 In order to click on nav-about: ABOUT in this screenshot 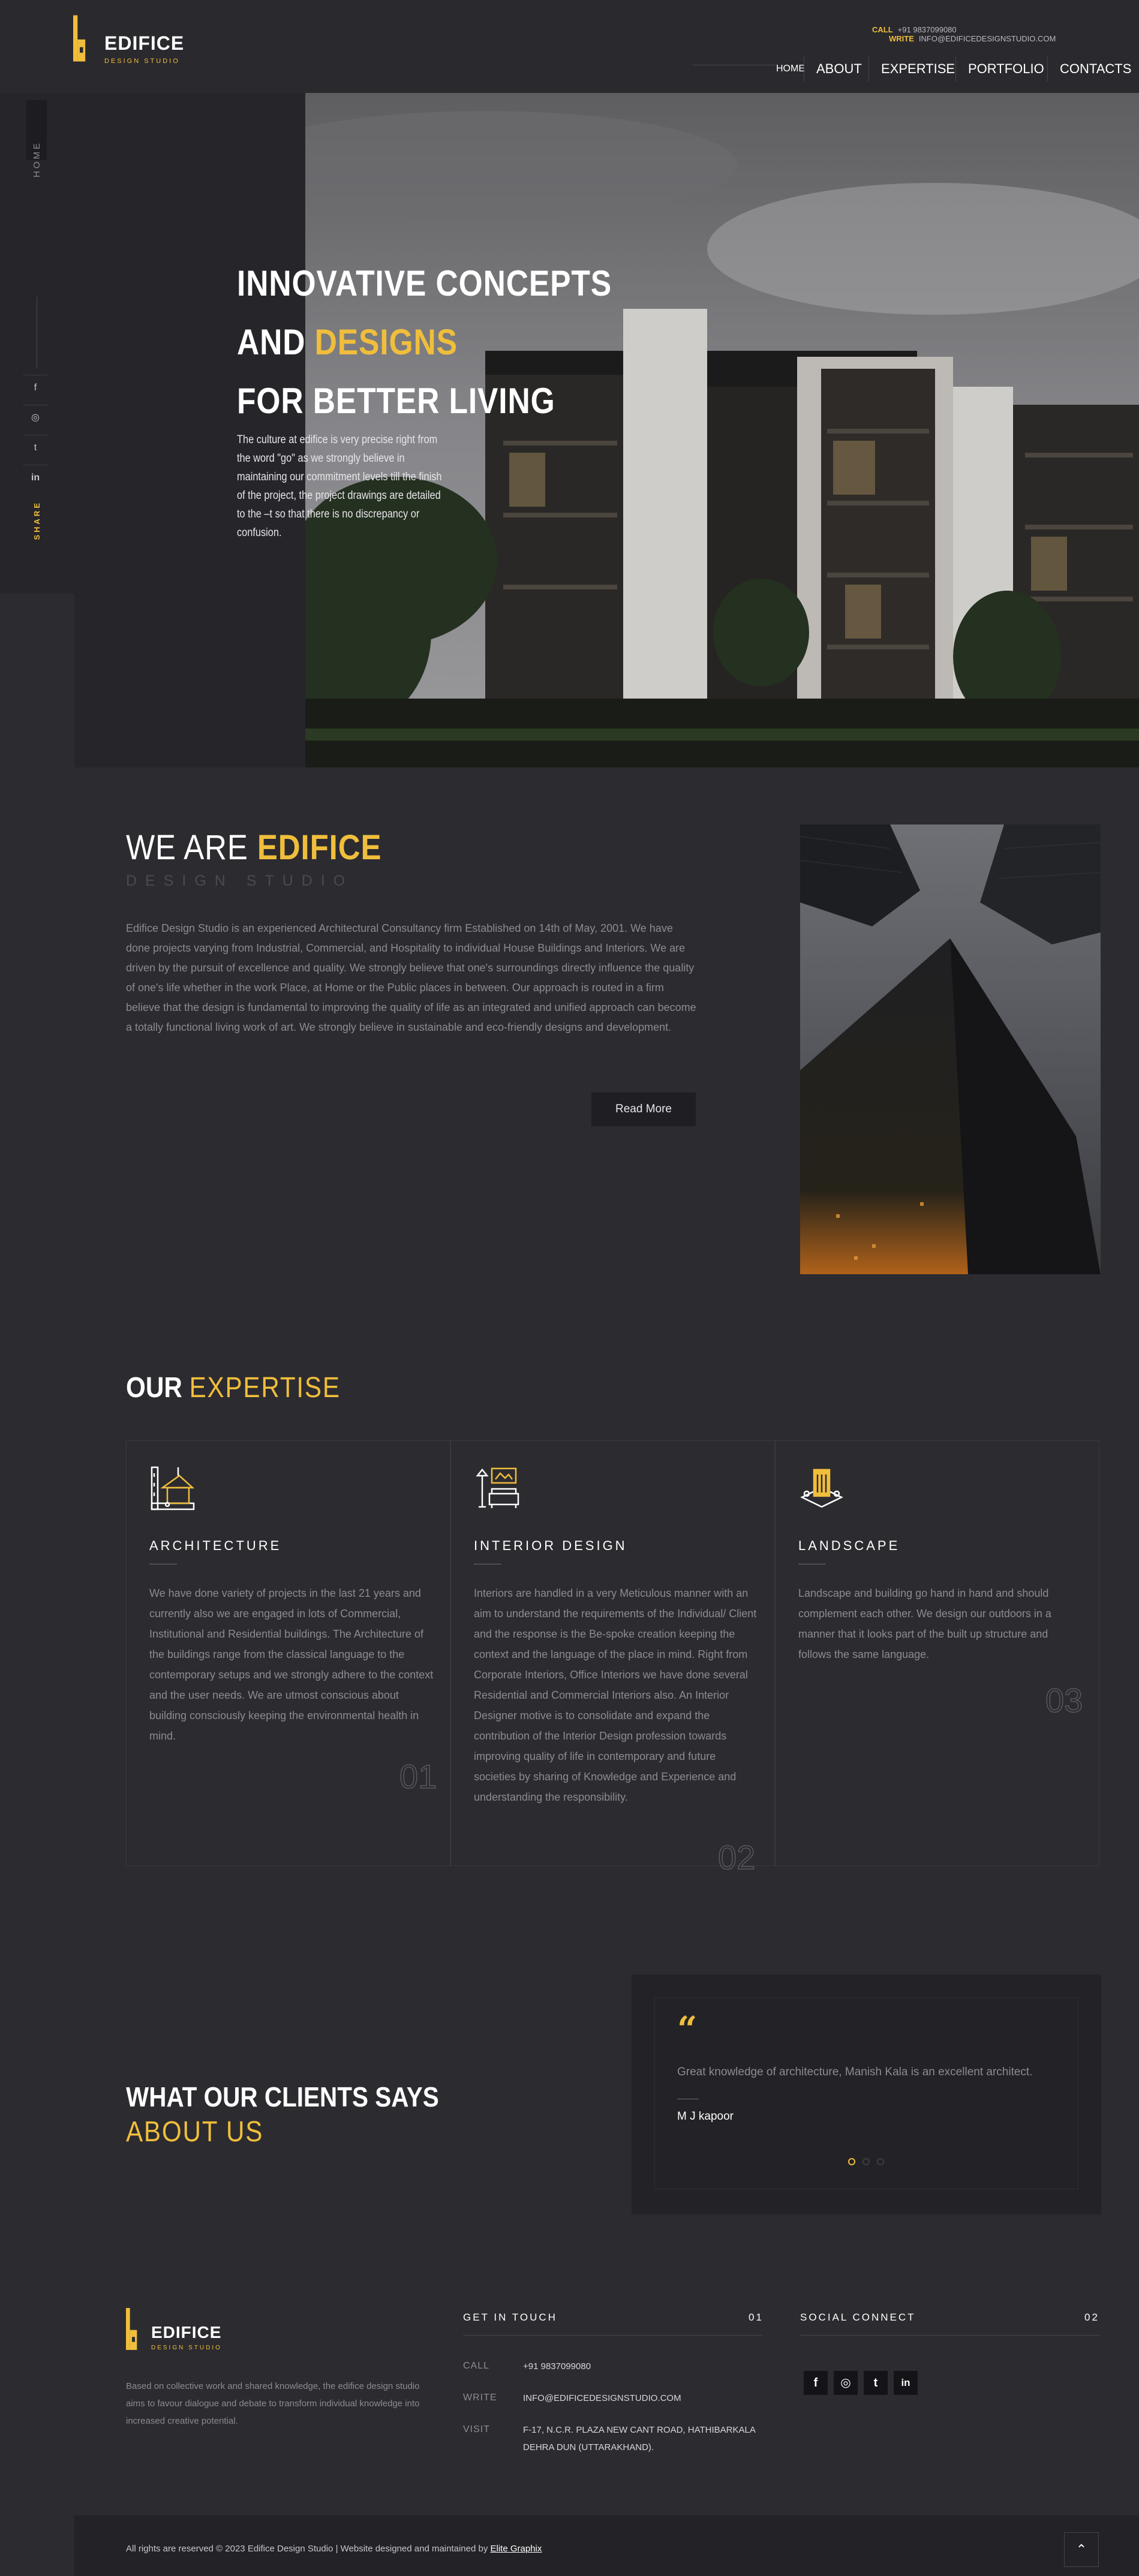, I will do `click(839, 69)`.